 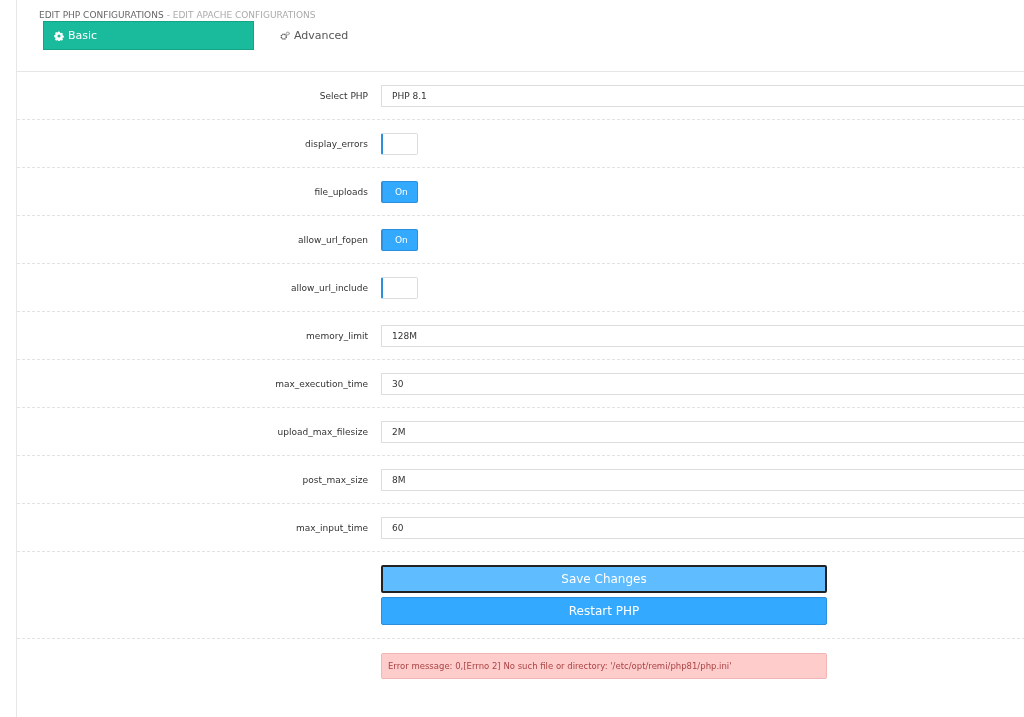 I want to click on setting-label: file_uploads, so click(x=341, y=191).